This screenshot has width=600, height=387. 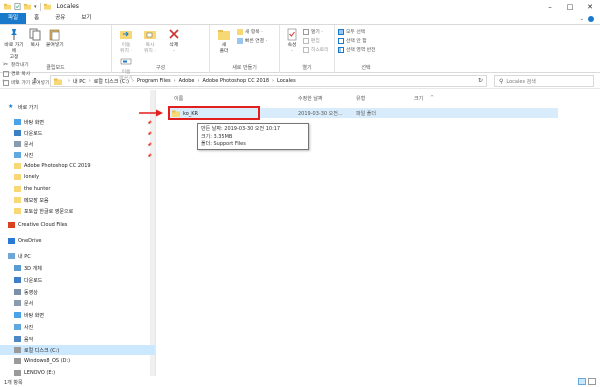 What do you see at coordinates (77, 177) in the screenshot?
I see `sidebar-item: lonely` at bounding box center [77, 177].